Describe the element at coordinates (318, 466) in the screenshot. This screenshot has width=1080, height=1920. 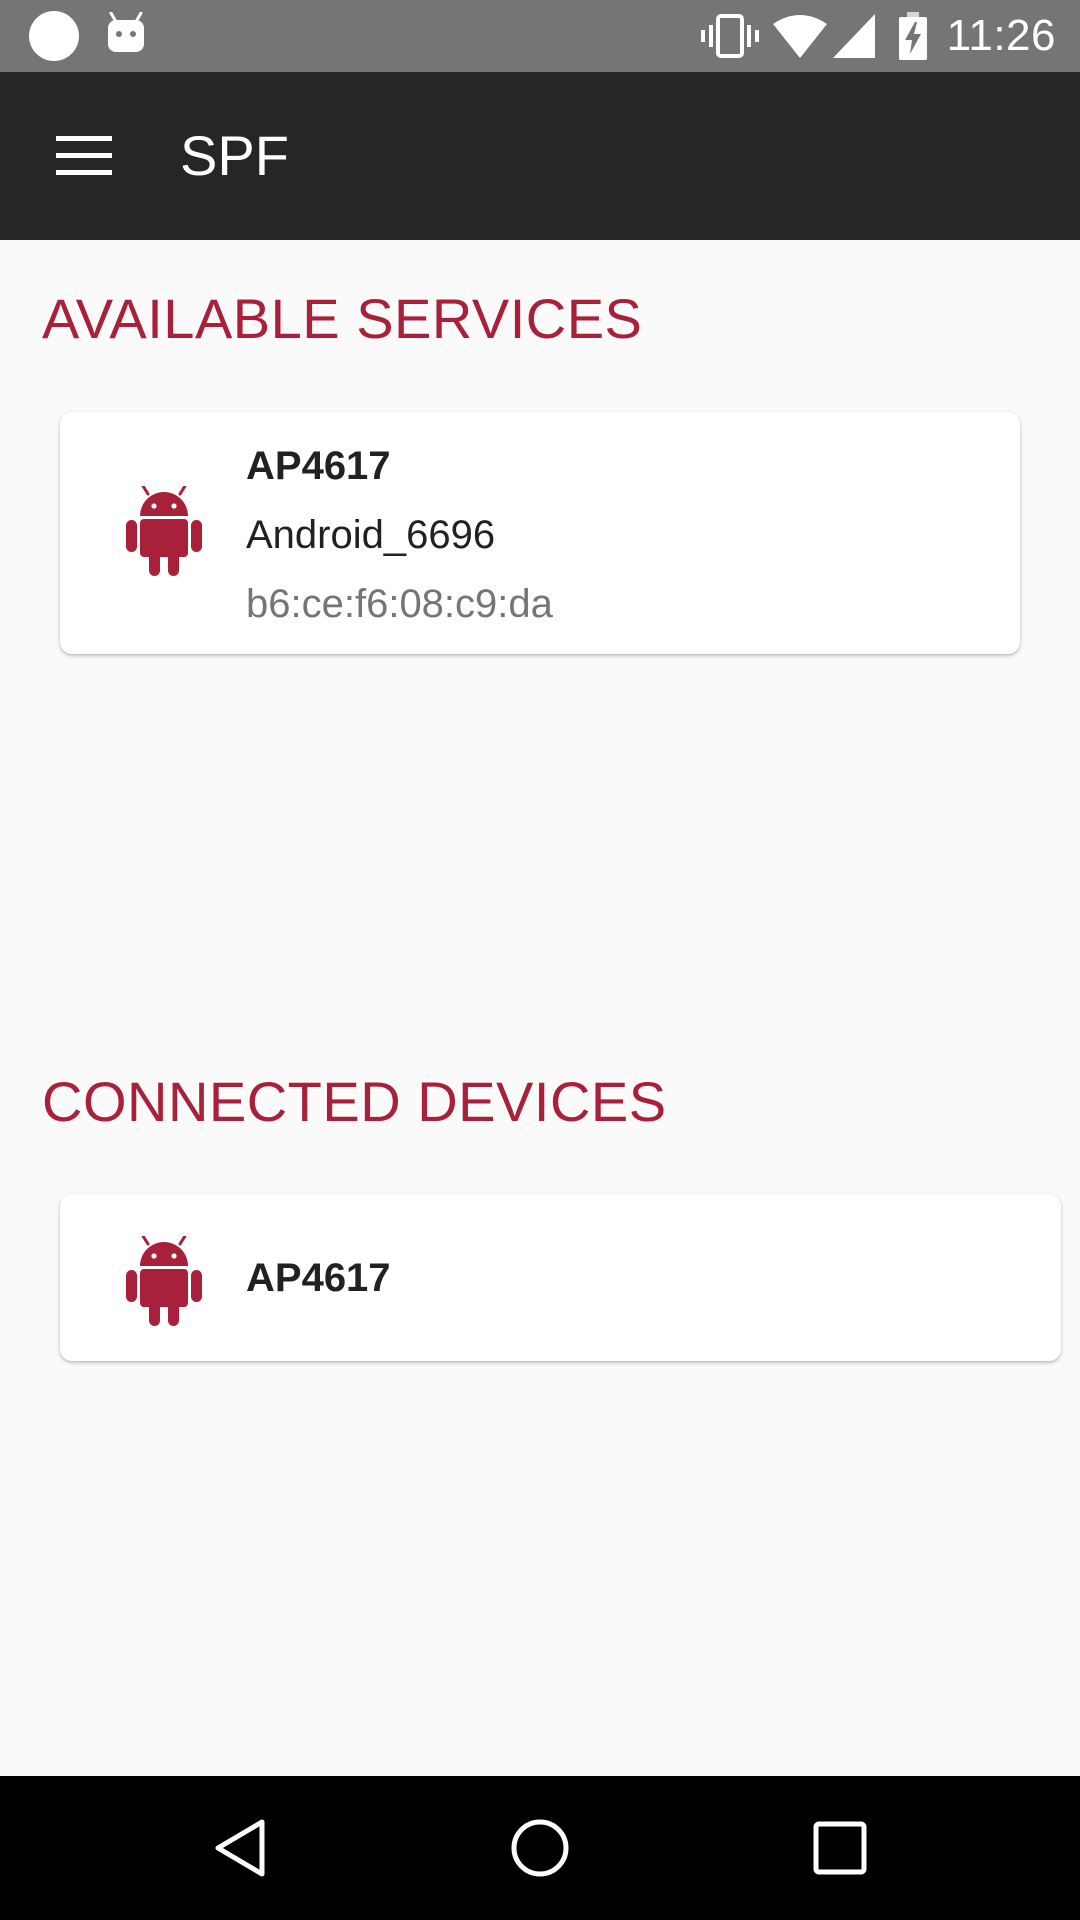
I see `service-name: AP4617` at that location.